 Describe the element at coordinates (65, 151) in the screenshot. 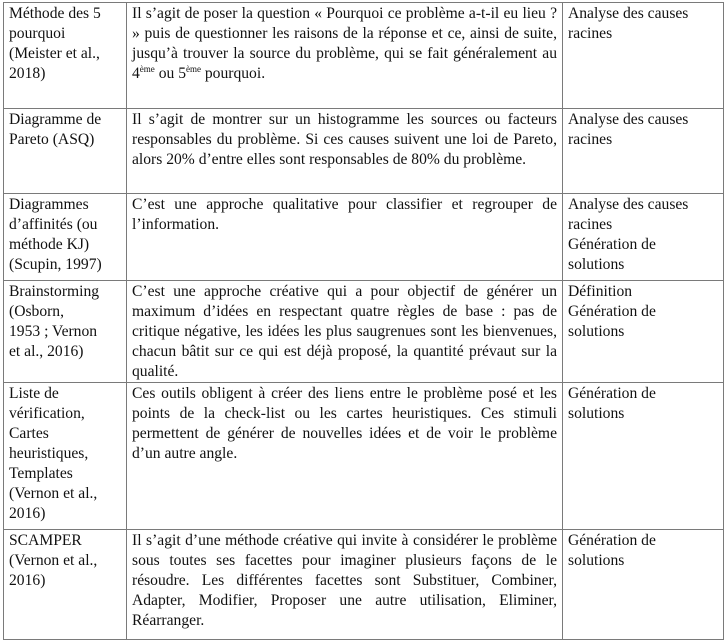

I see `method-cell: Diagramme de Pareto (ASQ)` at that location.